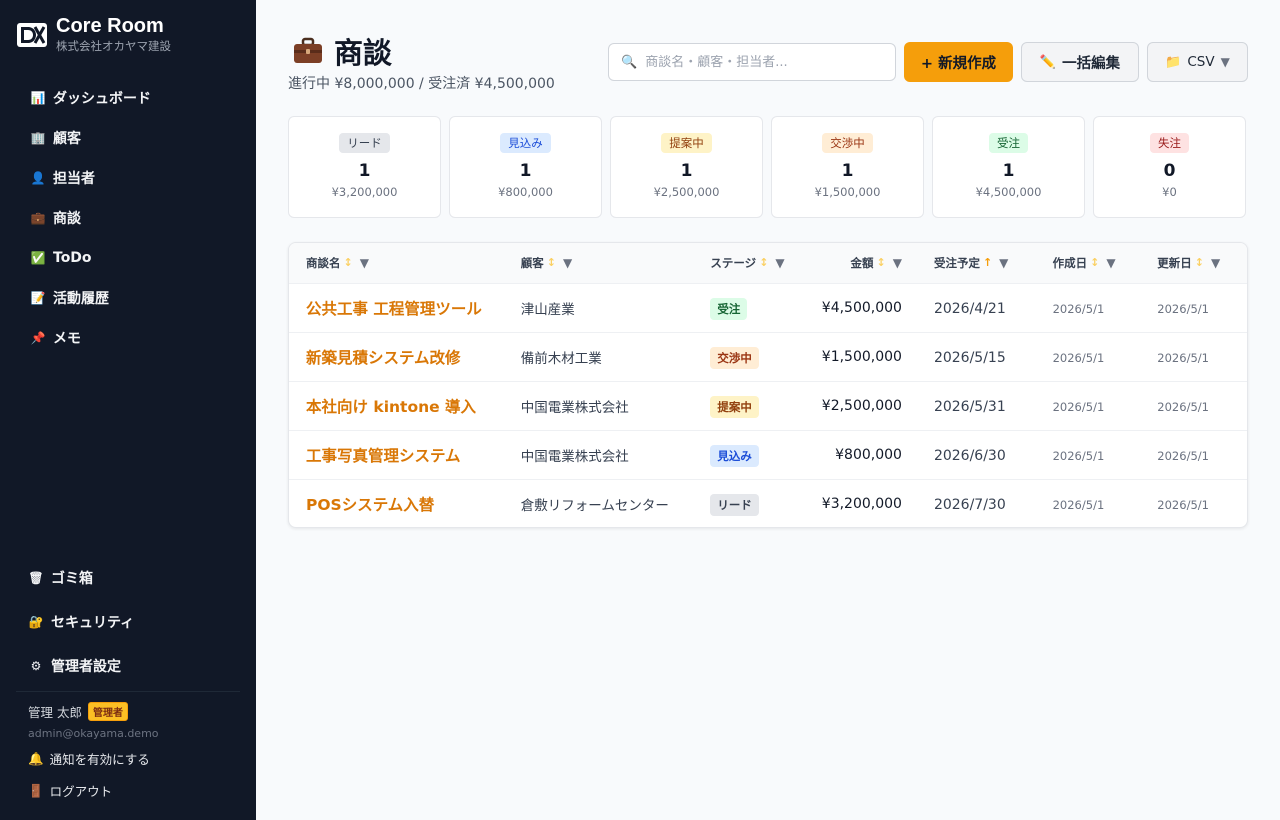  I want to click on stage-amount: ¥3,200,000, so click(364, 192).